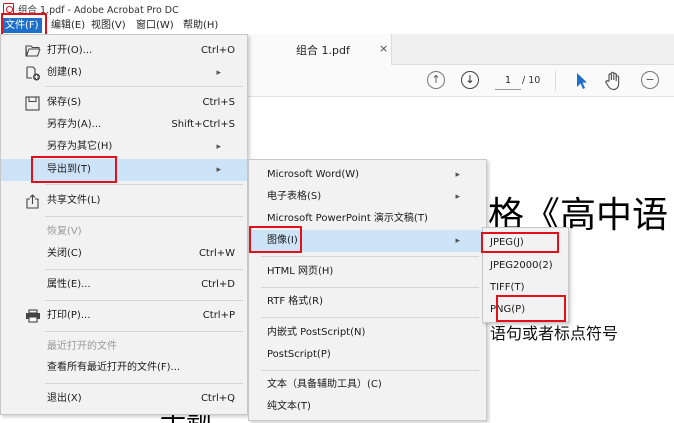  What do you see at coordinates (124, 147) in the screenshot?
I see `menu-item-save-as-other: 另存为其它(H) ▸` at bounding box center [124, 147].